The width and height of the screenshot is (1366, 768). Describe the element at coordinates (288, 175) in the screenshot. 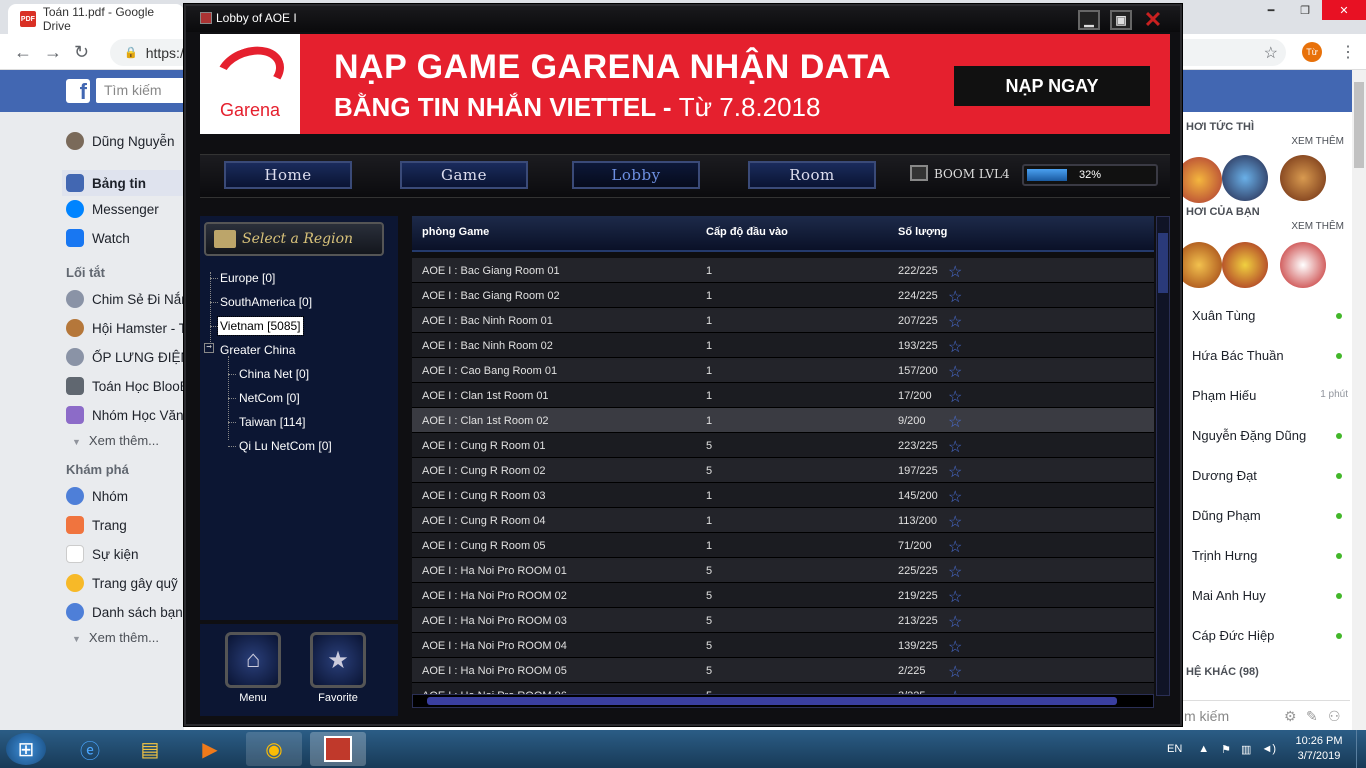

I see `tab-home: Home` at that location.